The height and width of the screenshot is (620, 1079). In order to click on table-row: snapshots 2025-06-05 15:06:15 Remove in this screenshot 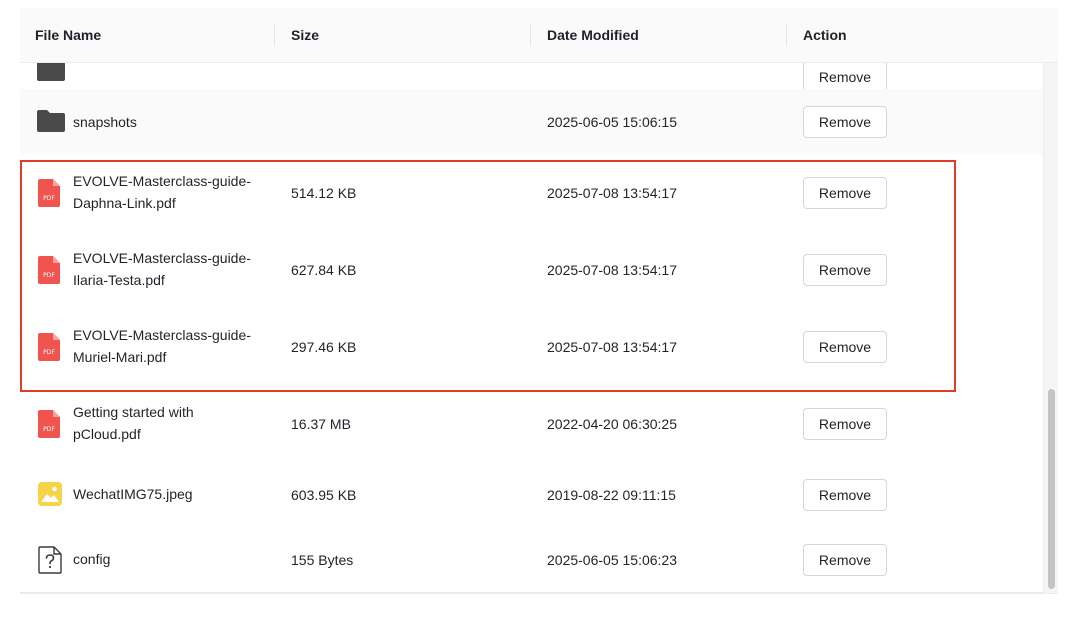, I will do `click(531, 122)`.